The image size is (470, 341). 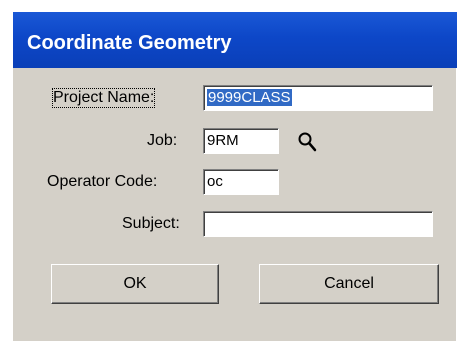 I want to click on job-field: 9RM, so click(x=241, y=141).